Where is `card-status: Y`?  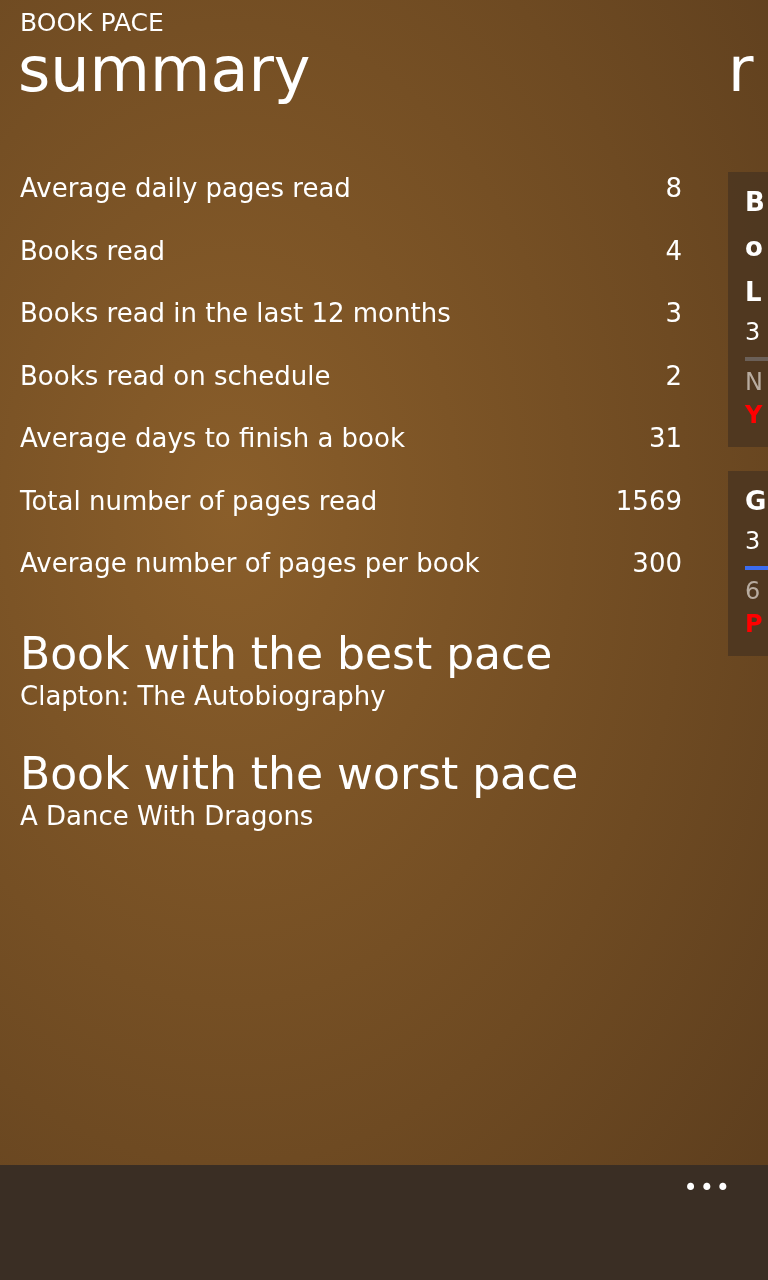
card-status: Y is located at coordinates (754, 415).